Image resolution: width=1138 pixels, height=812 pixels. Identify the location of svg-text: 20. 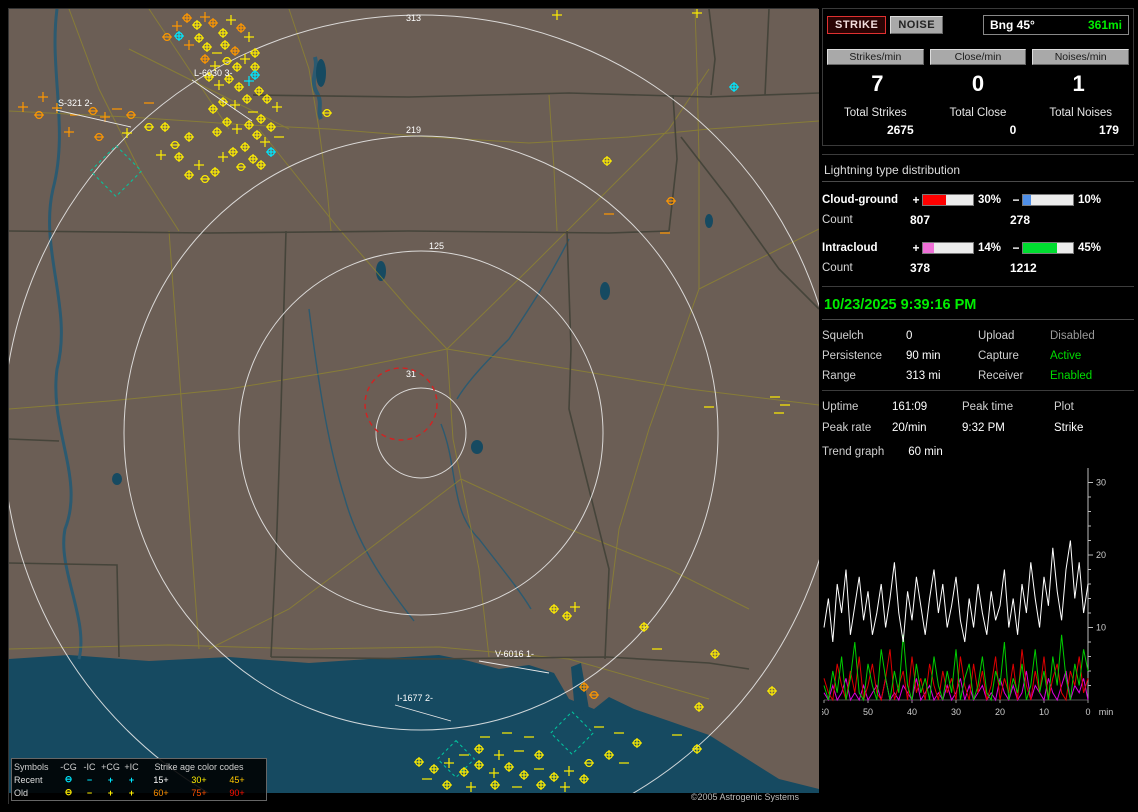
(1000, 712).